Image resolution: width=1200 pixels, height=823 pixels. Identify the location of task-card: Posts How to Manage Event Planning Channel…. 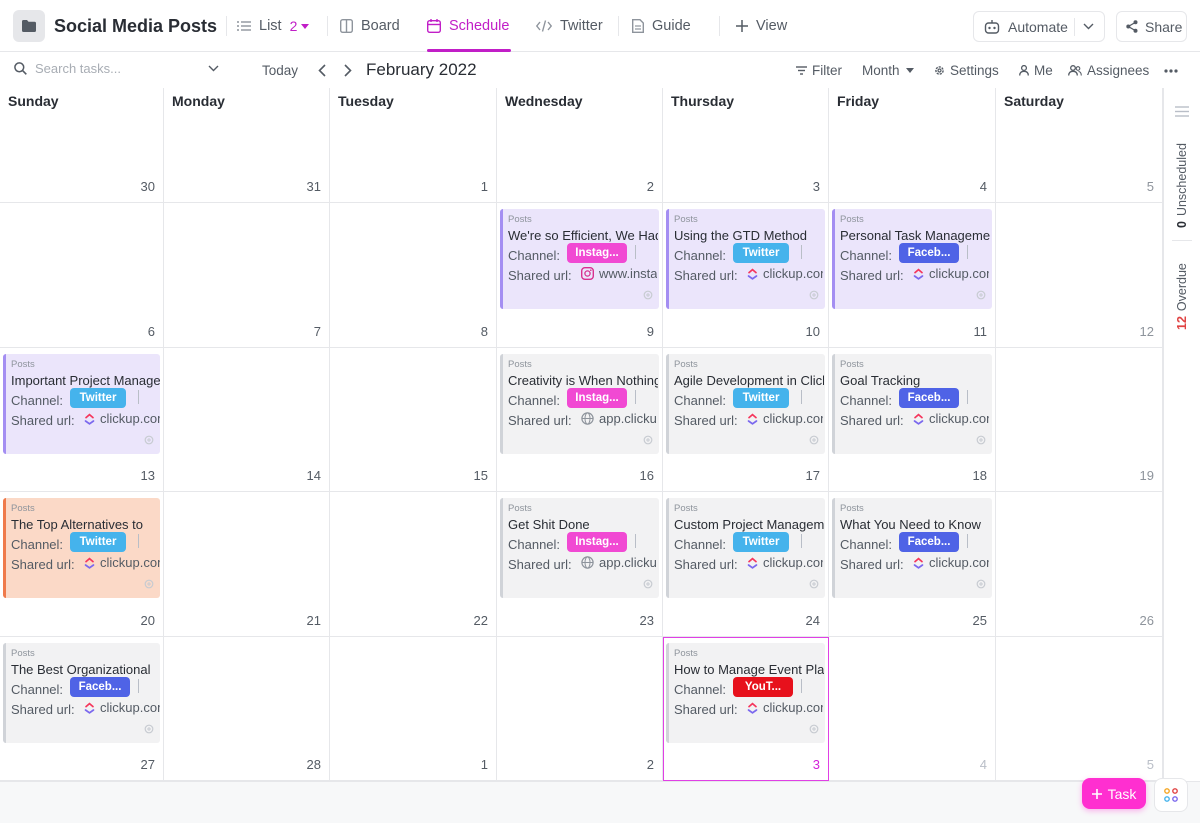
(745, 693).